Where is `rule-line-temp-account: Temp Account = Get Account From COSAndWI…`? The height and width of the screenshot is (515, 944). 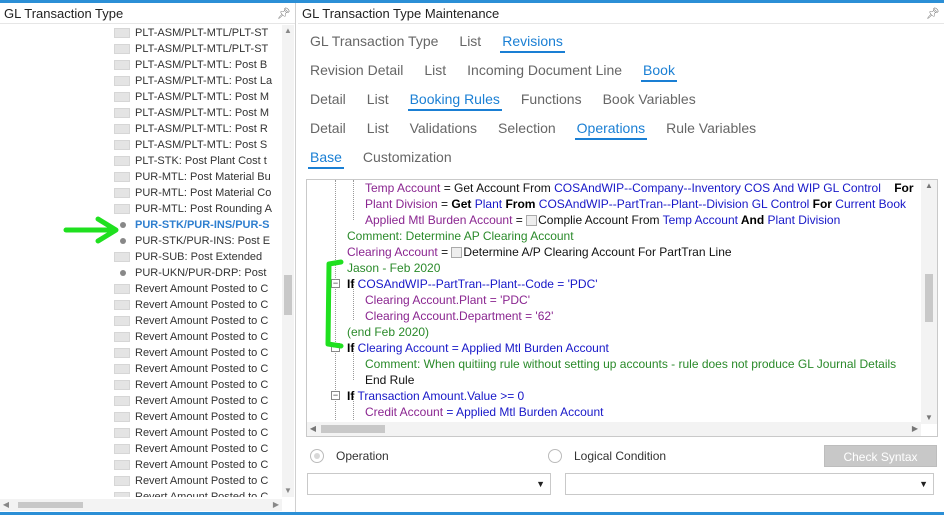 rule-line-temp-account: Temp Account = Get Account From COSAndWI… is located at coordinates (639, 188).